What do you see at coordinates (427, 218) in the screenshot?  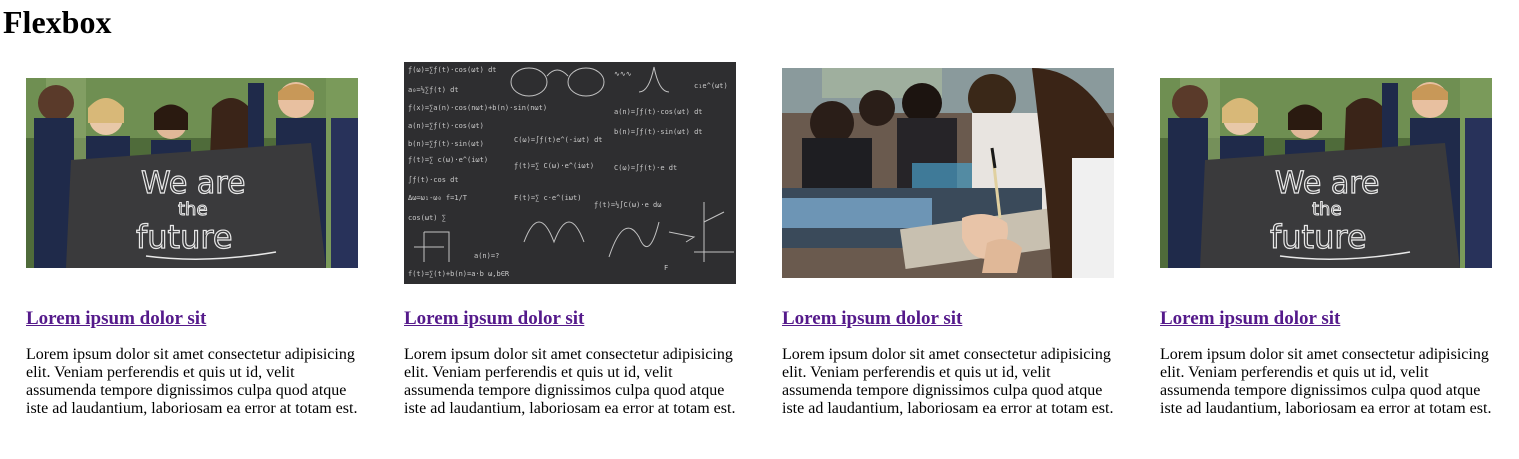 I see `svg-text: cos(ωt) ∑` at bounding box center [427, 218].